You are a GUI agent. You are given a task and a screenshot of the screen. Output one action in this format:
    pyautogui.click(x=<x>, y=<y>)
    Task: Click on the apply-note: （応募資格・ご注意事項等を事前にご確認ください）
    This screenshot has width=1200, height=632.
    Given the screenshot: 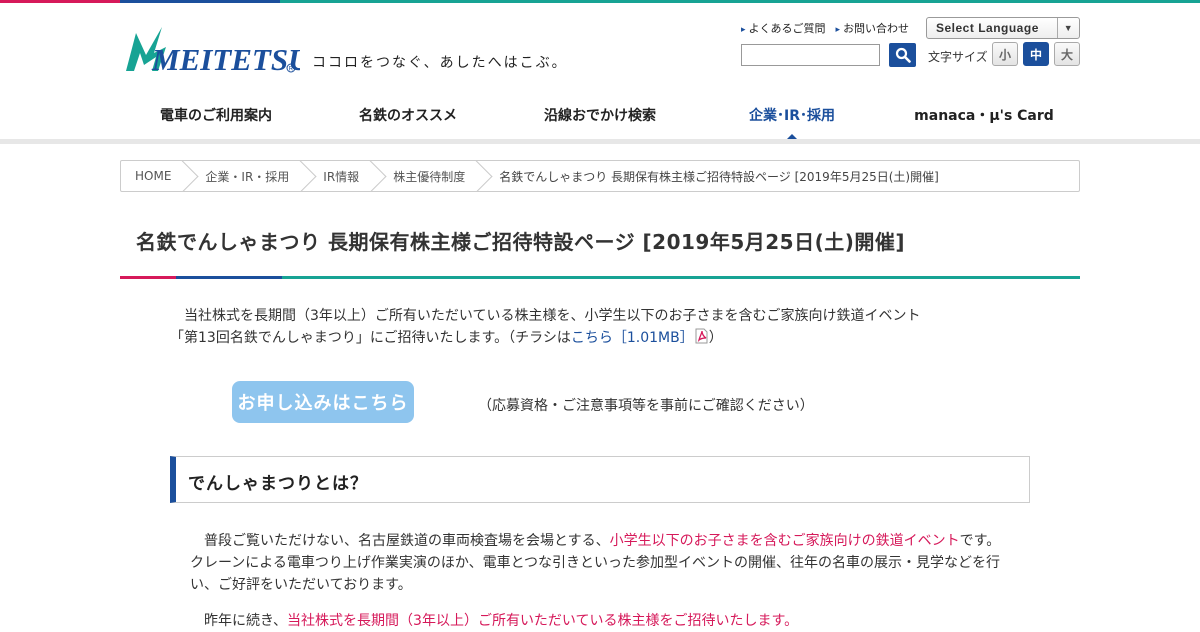 What is the action you would take?
    pyautogui.click(x=646, y=406)
    